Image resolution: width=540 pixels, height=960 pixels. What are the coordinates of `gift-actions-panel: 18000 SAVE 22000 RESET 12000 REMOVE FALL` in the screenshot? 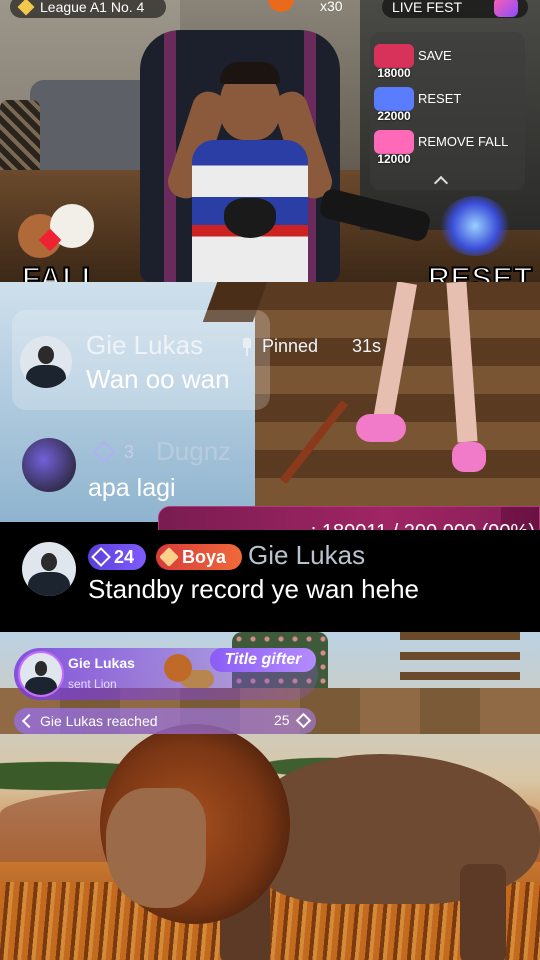 It's located at (447, 111).